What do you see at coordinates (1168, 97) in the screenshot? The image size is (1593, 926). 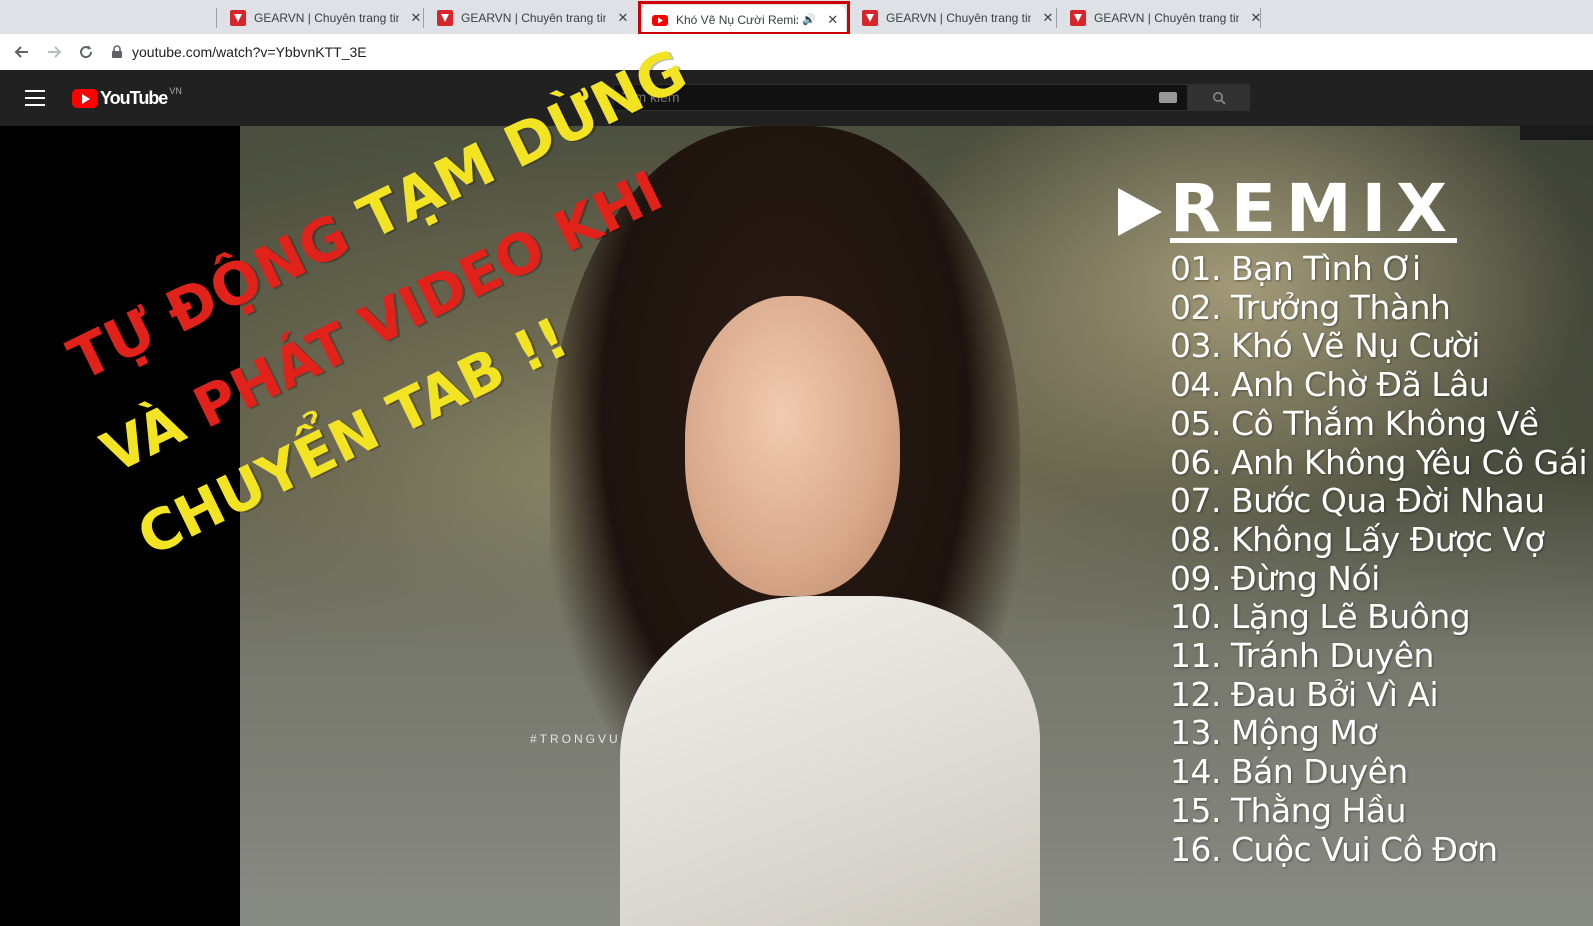 I see `keyboard-icon` at bounding box center [1168, 97].